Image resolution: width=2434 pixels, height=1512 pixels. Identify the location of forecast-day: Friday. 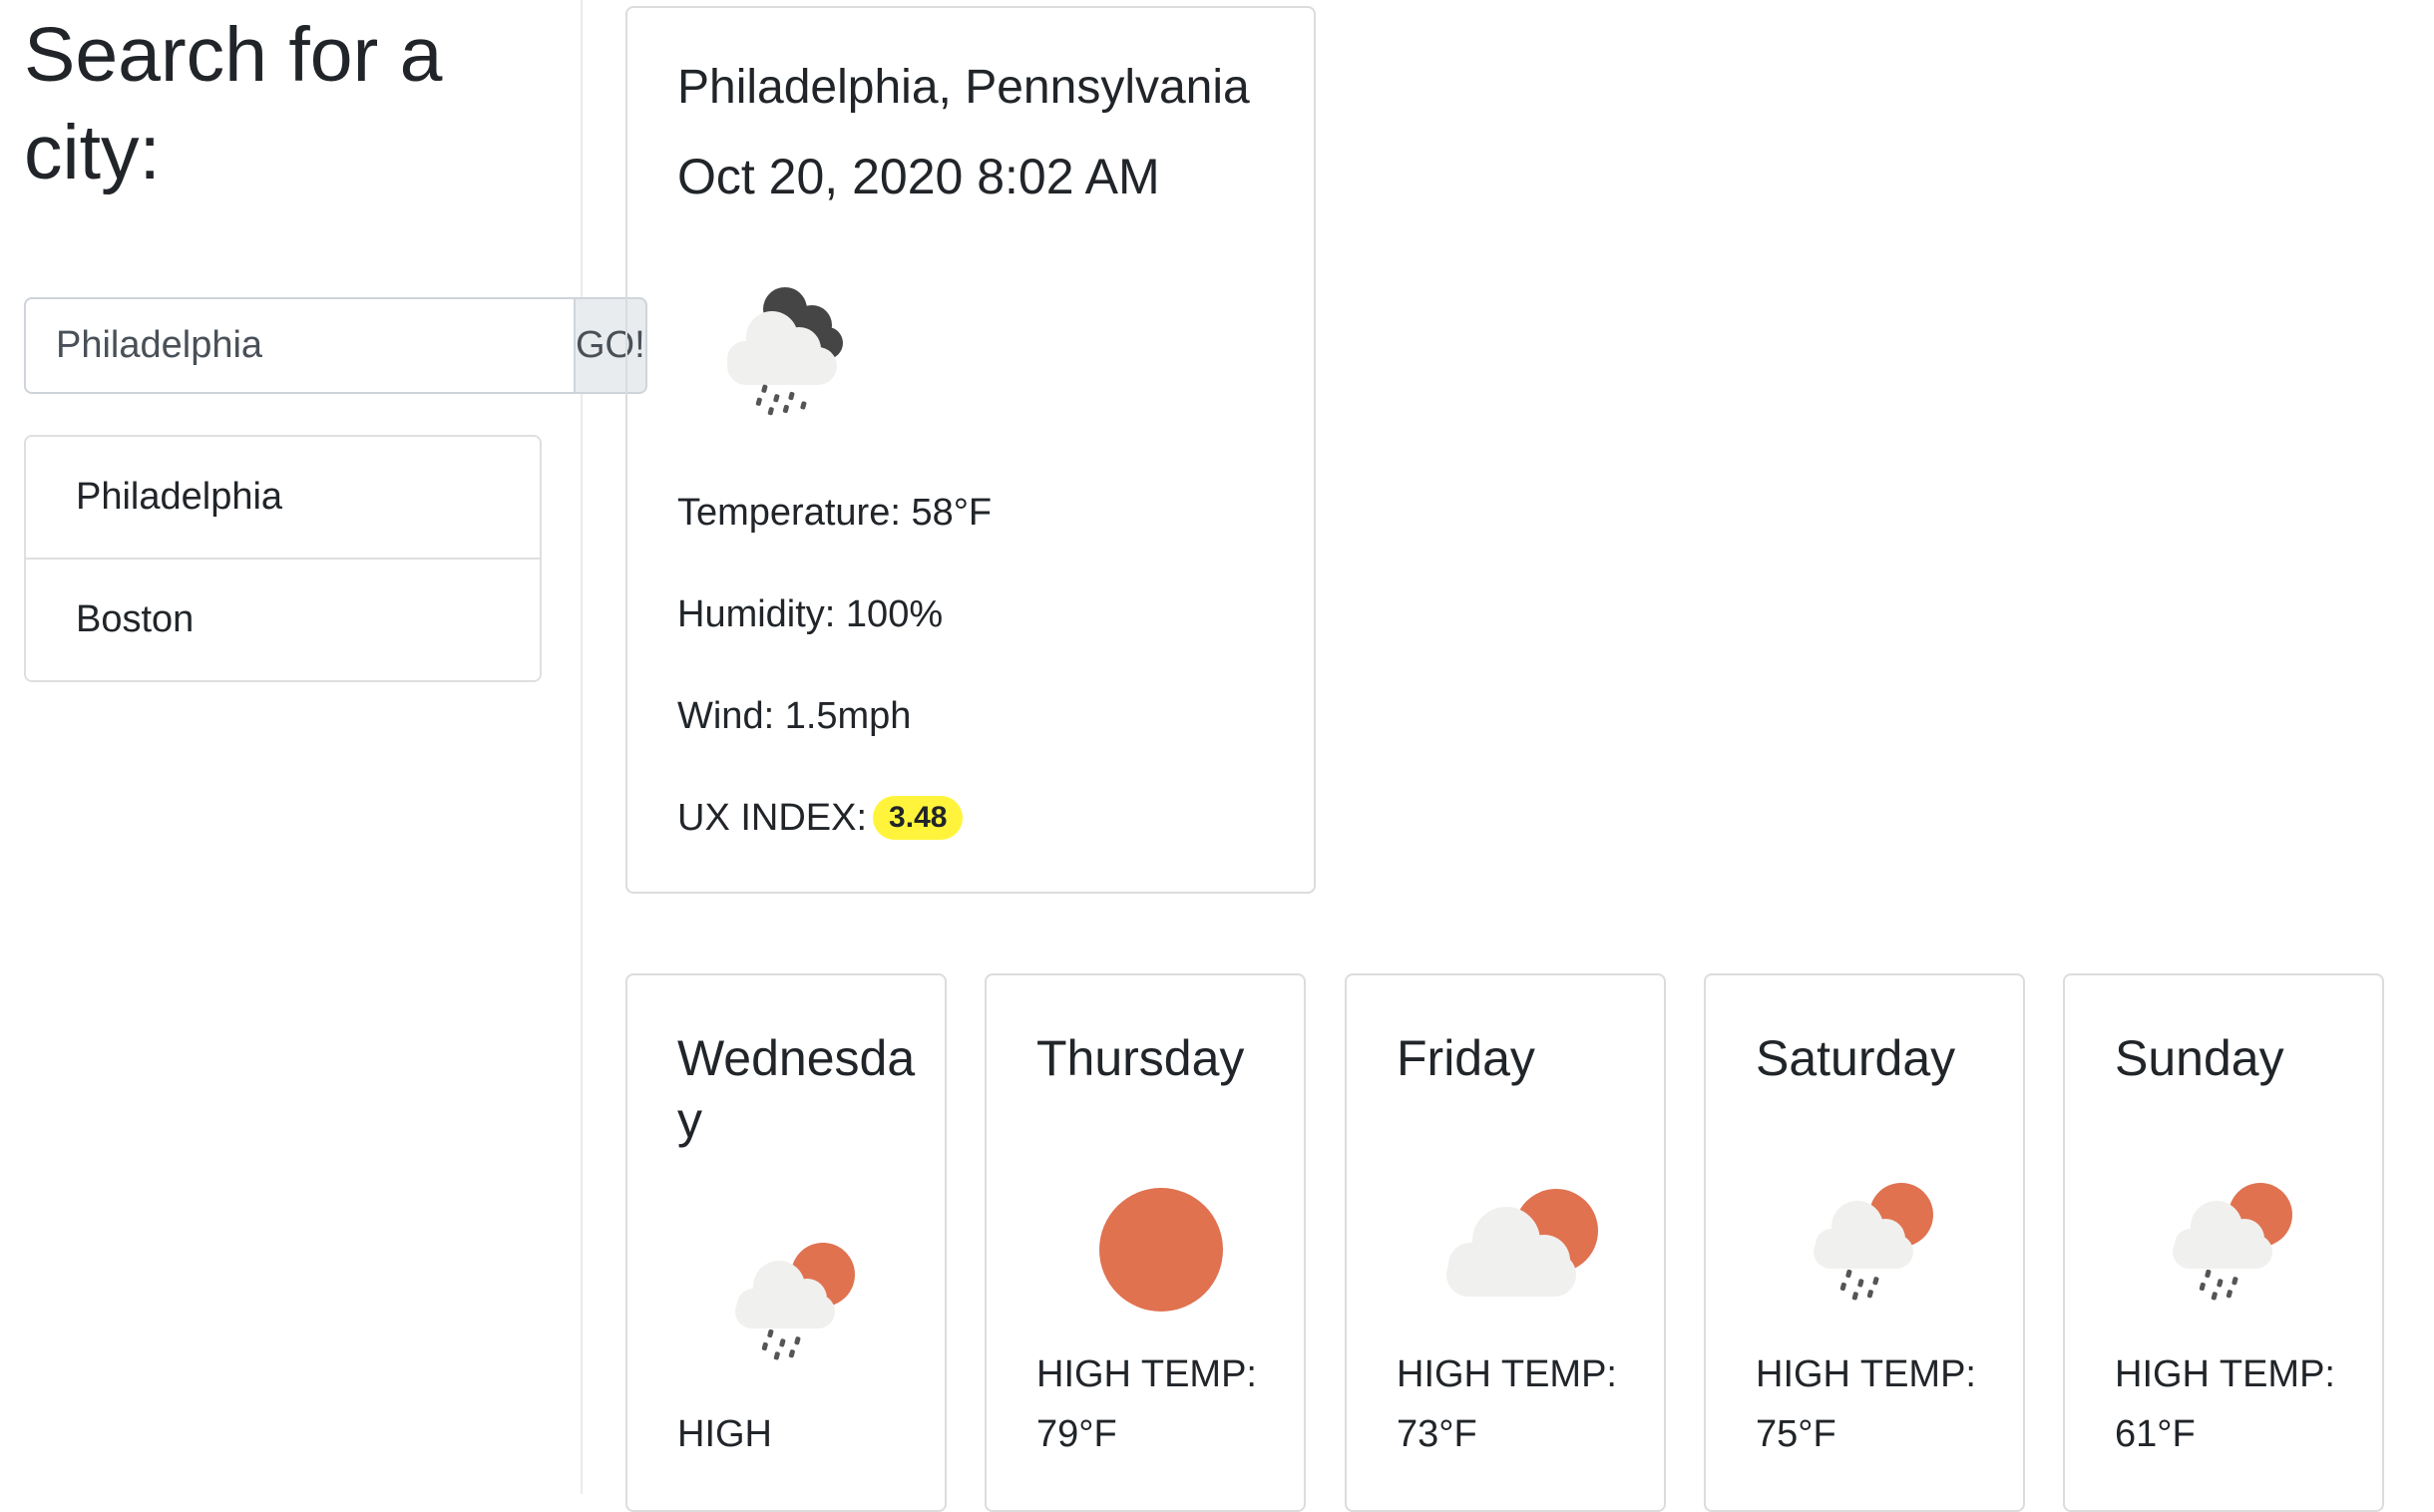
(1466, 1058).